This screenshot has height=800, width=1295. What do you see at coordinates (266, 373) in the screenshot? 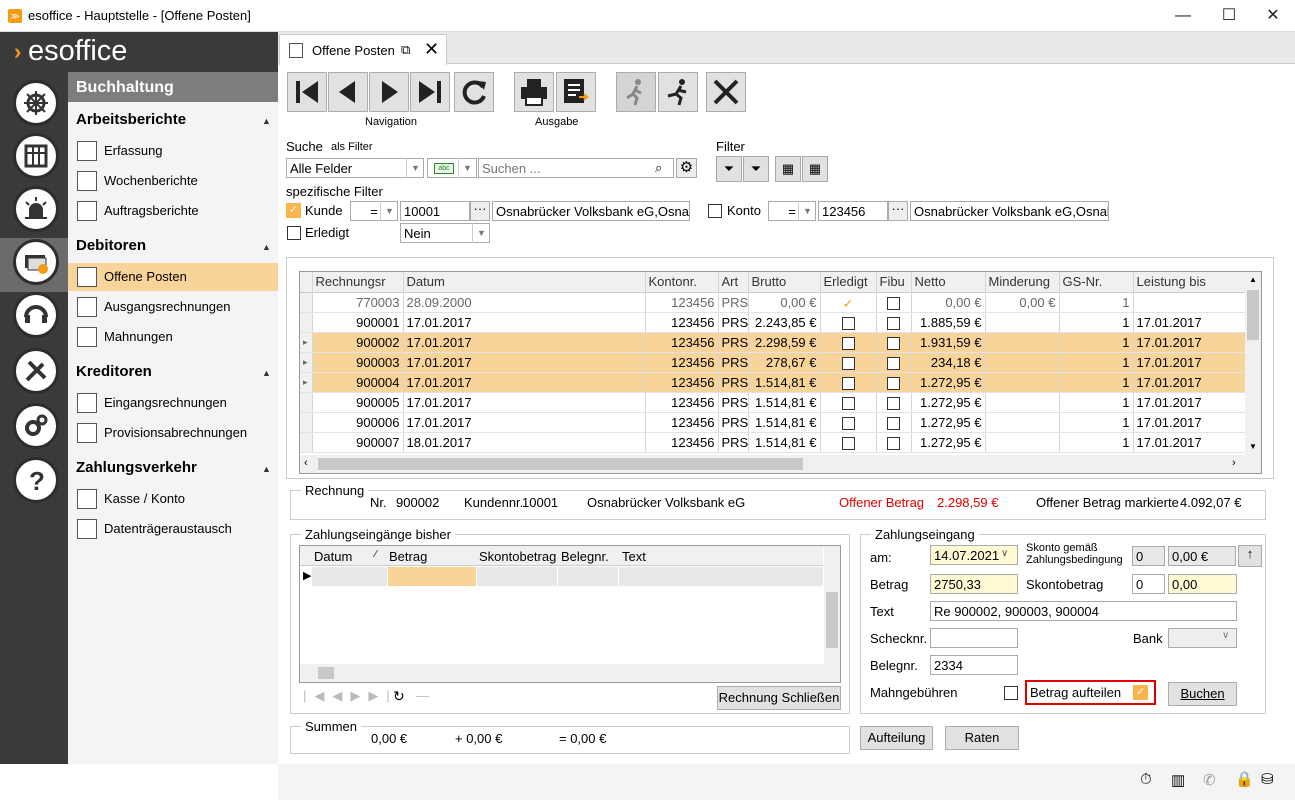
I see `collapse-icon: ▲` at bounding box center [266, 373].